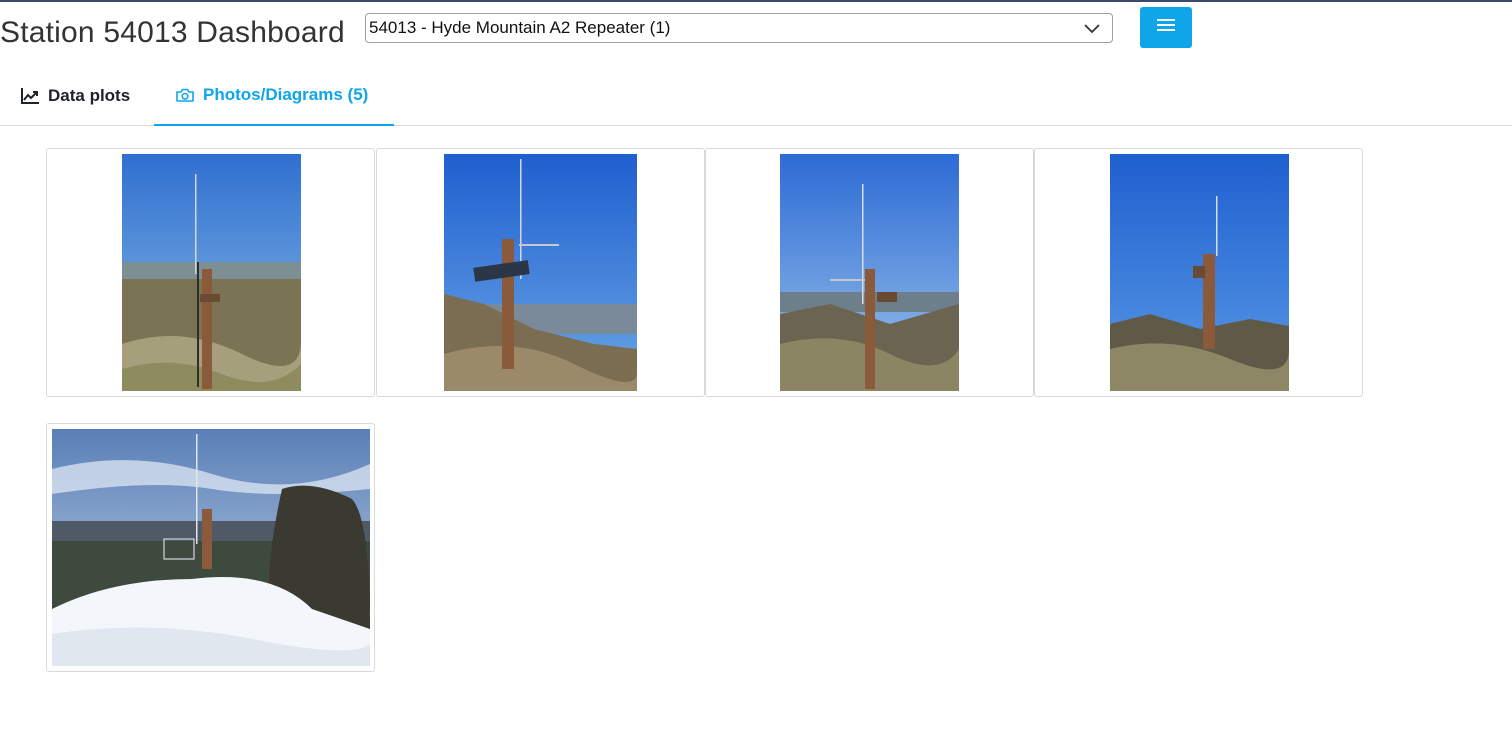  What do you see at coordinates (1092, 28) in the screenshot?
I see `chevron-down-icon` at bounding box center [1092, 28].